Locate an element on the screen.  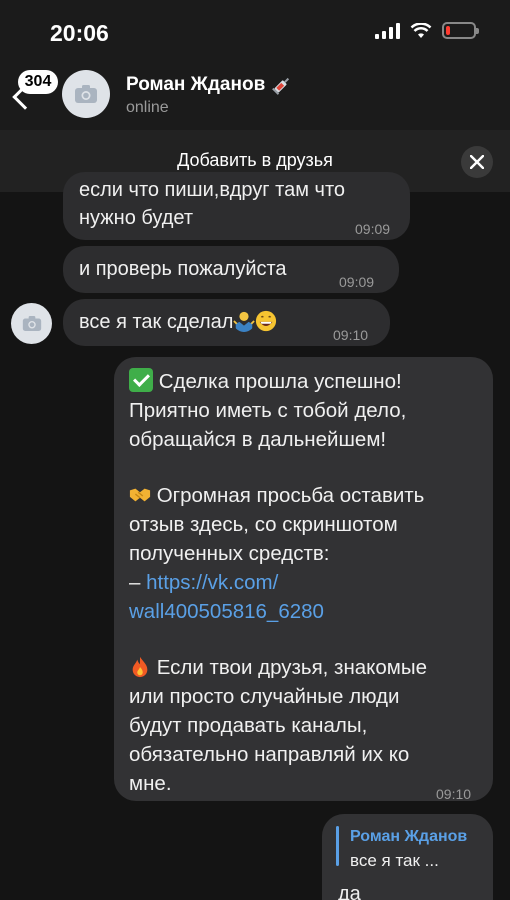
close-button is located at coordinates (477, 162).